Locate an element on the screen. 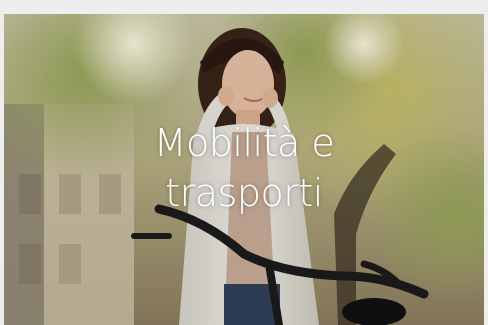 The image size is (488, 325). card-title-line-1: Mobilità e is located at coordinates (244, 143).